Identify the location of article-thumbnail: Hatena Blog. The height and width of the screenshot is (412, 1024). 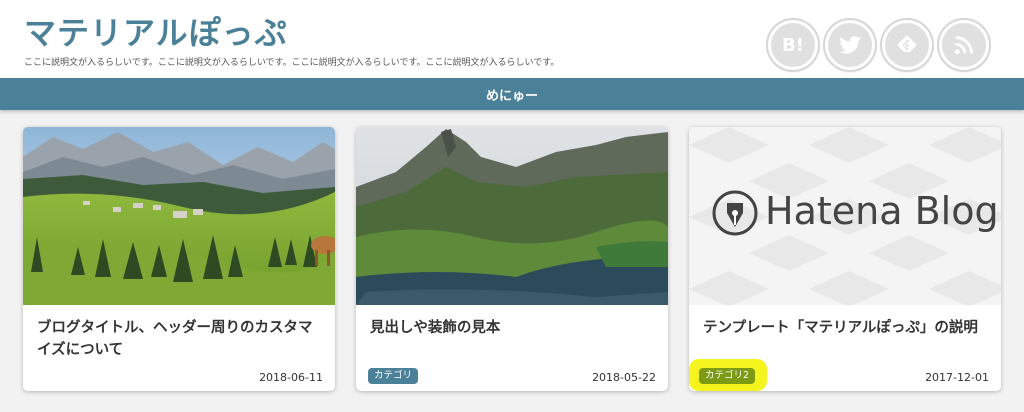
(845, 216).